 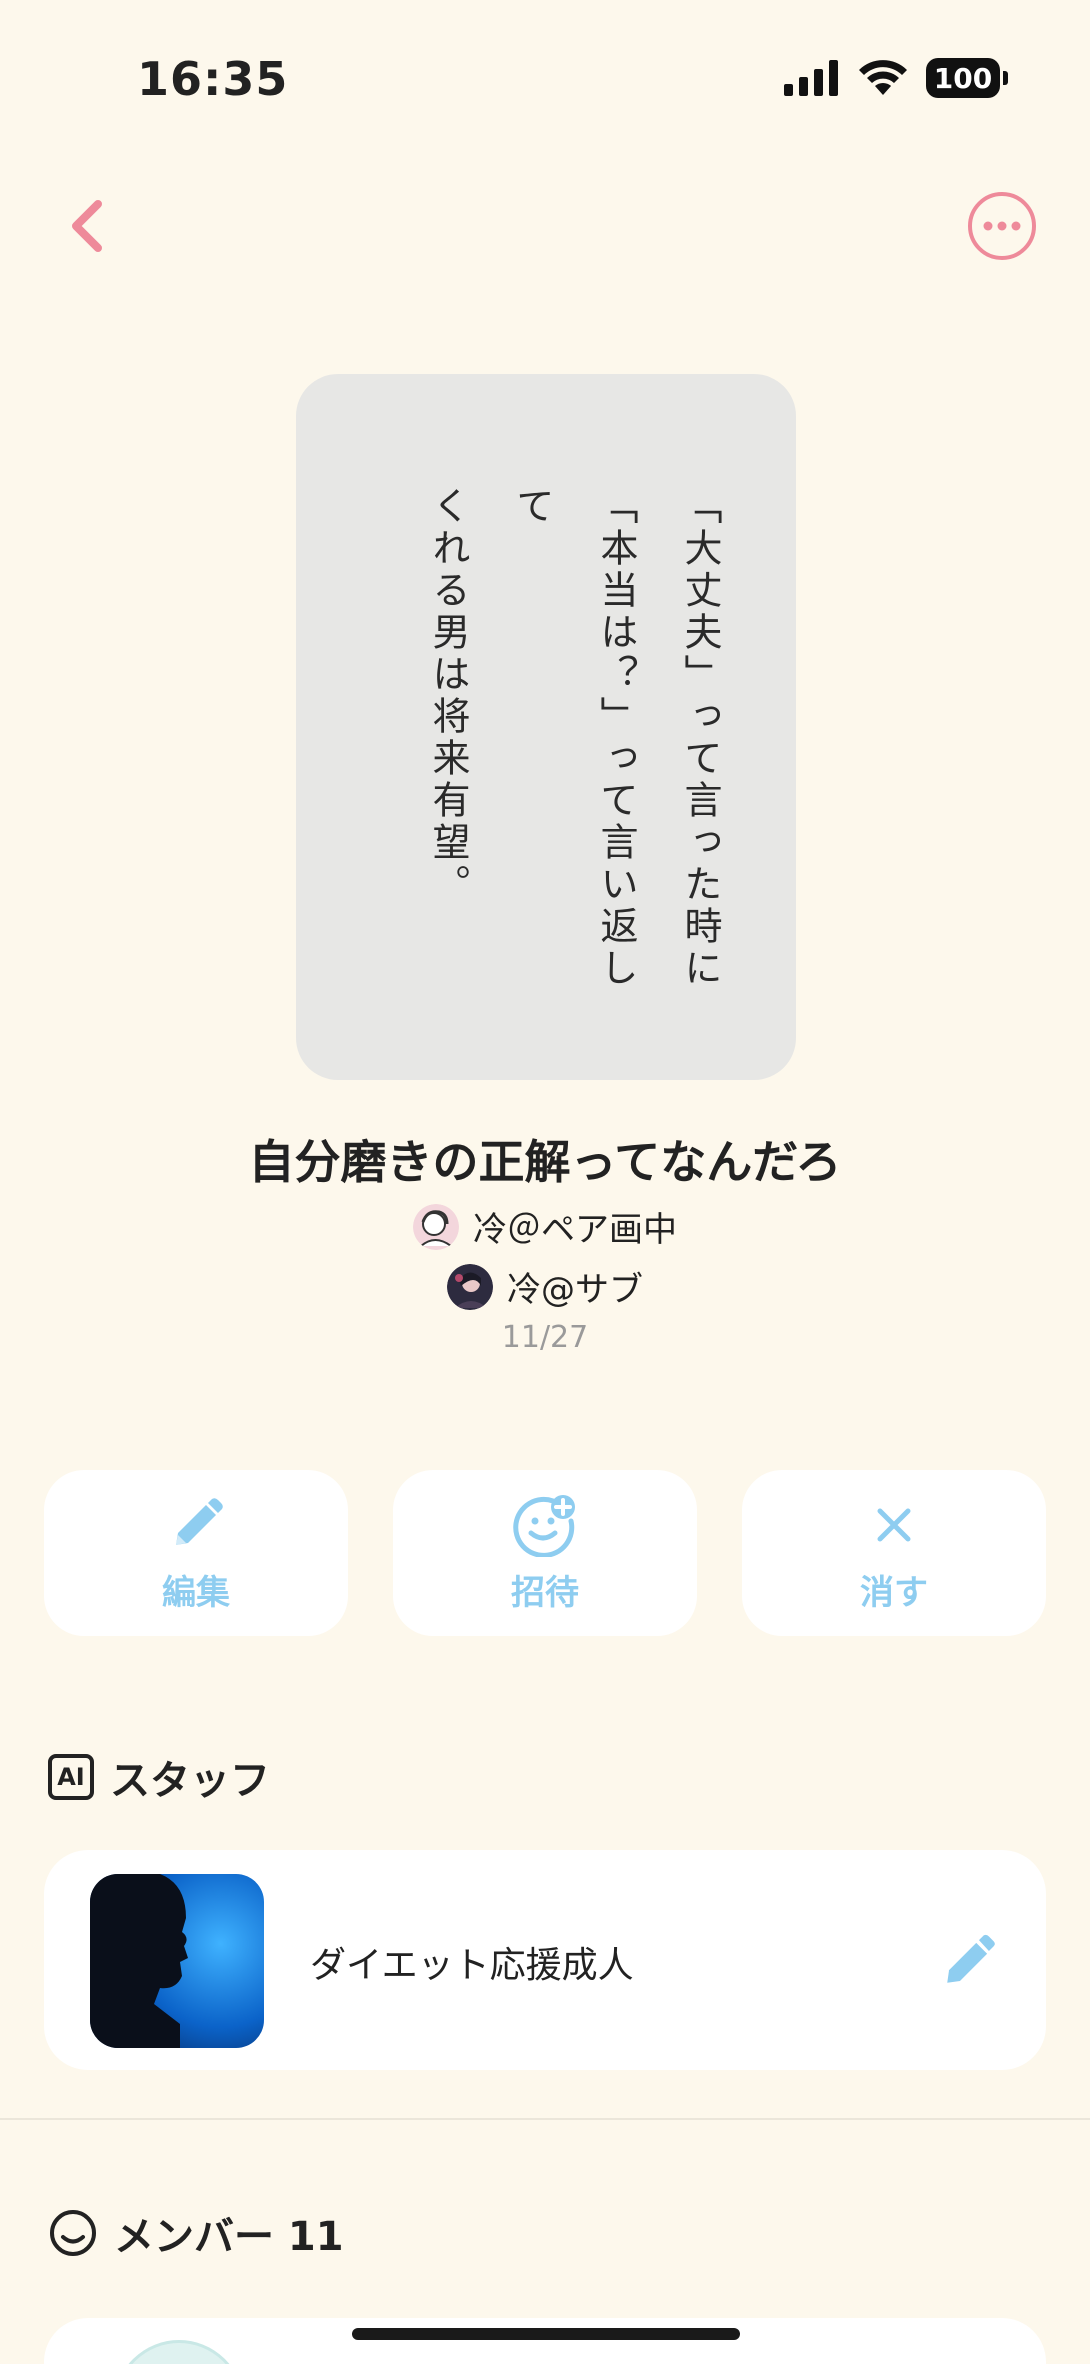 What do you see at coordinates (700, 738) in the screenshot?
I see `quote-line-1: 「大丈夫」って言った時に` at bounding box center [700, 738].